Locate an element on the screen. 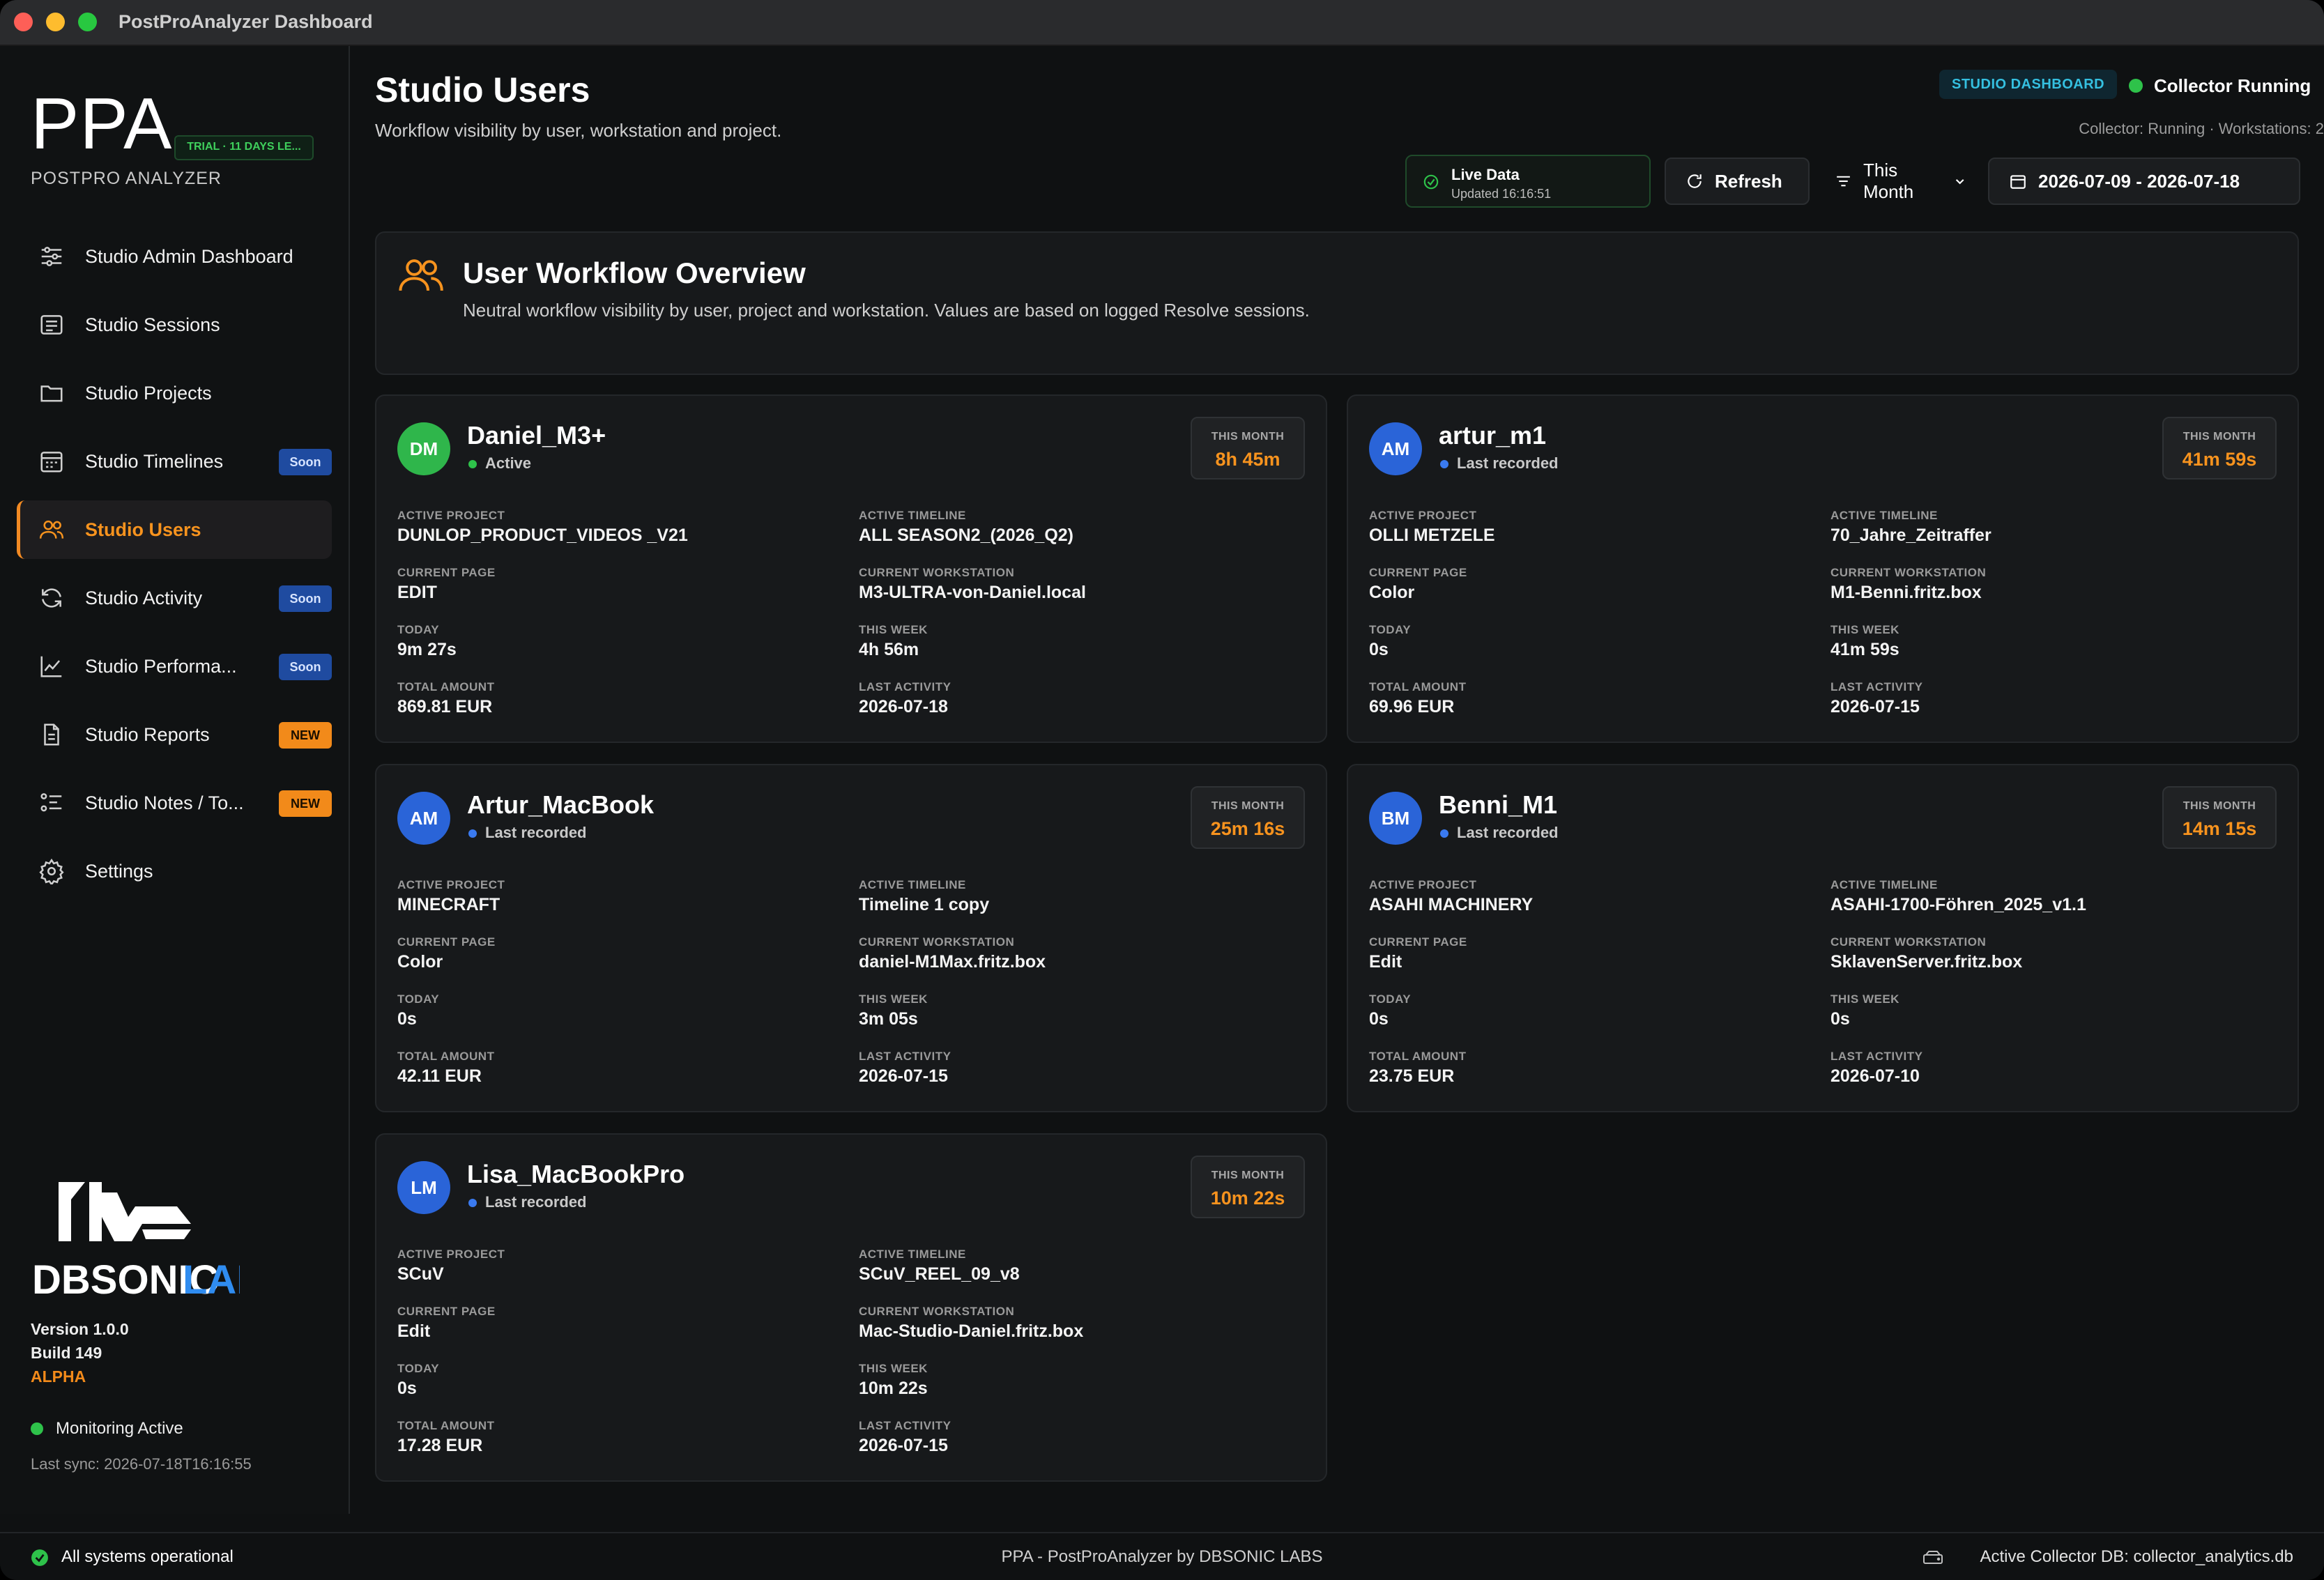  sidebar-item-label: Studio Reports is located at coordinates (147, 734).